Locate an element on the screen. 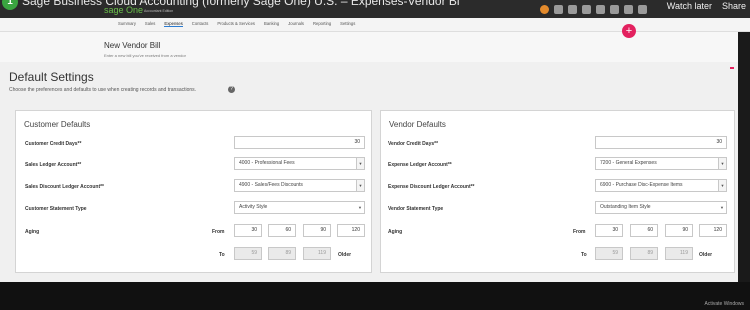 This screenshot has width=750, height=310. nav-sales: Sales is located at coordinates (150, 24).